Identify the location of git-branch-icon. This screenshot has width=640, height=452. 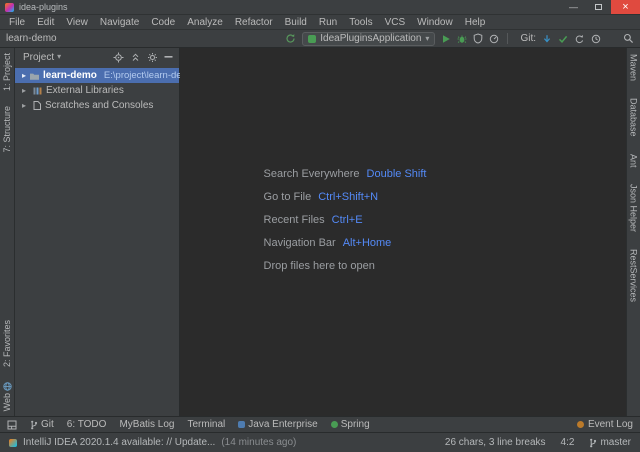
(34, 424).